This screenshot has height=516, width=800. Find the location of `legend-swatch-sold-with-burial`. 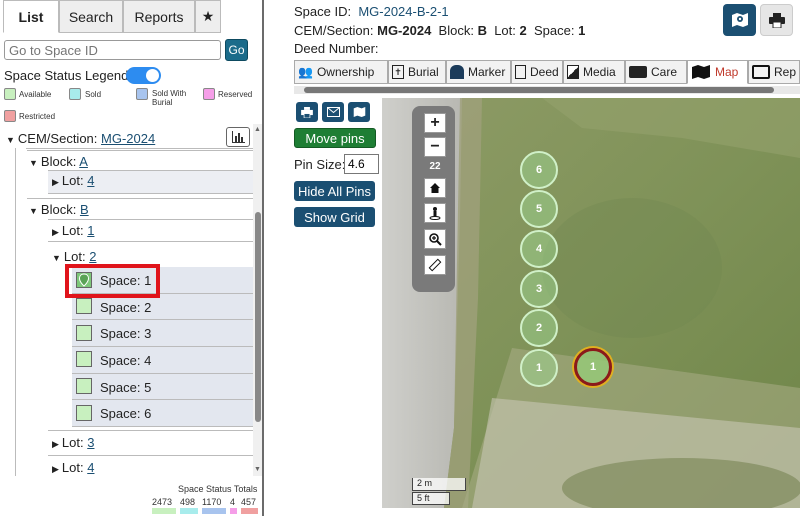

legend-swatch-sold-with-burial is located at coordinates (142, 94).